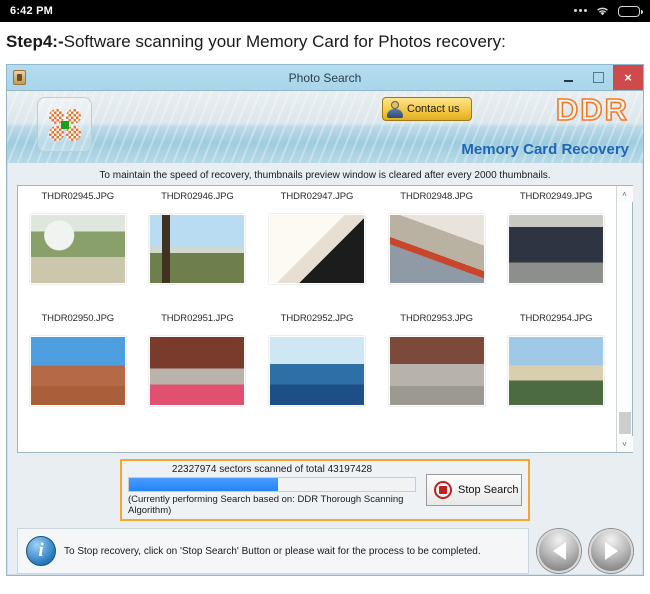 Image resolution: width=650 pixels, height=594 pixels. I want to click on thumbnail-item: THDR02958.JPG, so click(437, 442).